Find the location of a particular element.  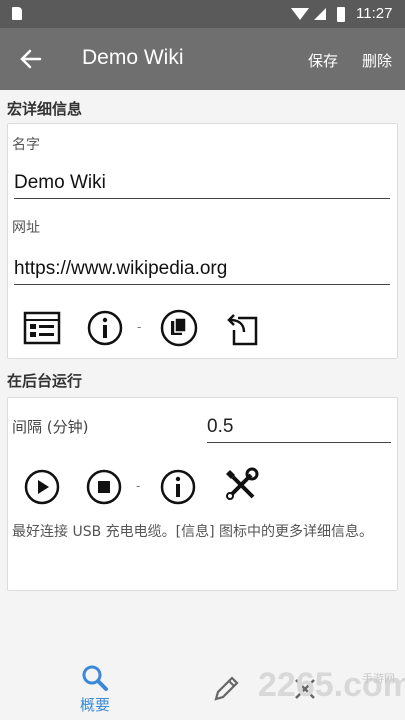

nav-overview: 概要 is located at coordinates (95, 688).